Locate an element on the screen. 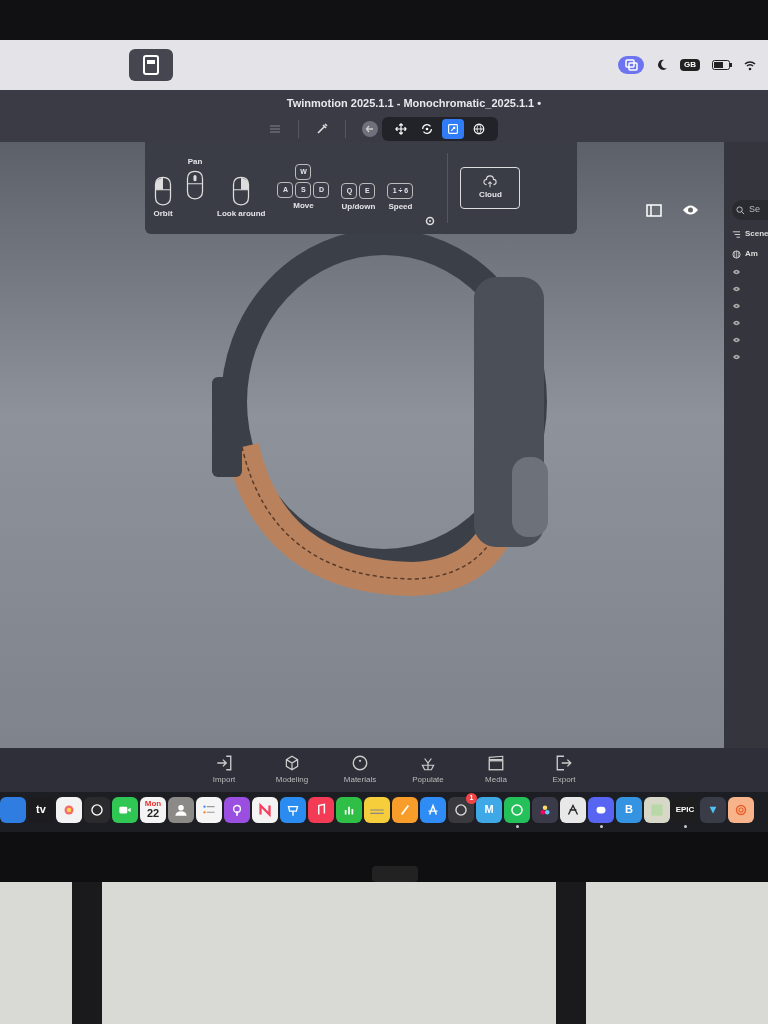  finder-app-icon is located at coordinates (13, 809).